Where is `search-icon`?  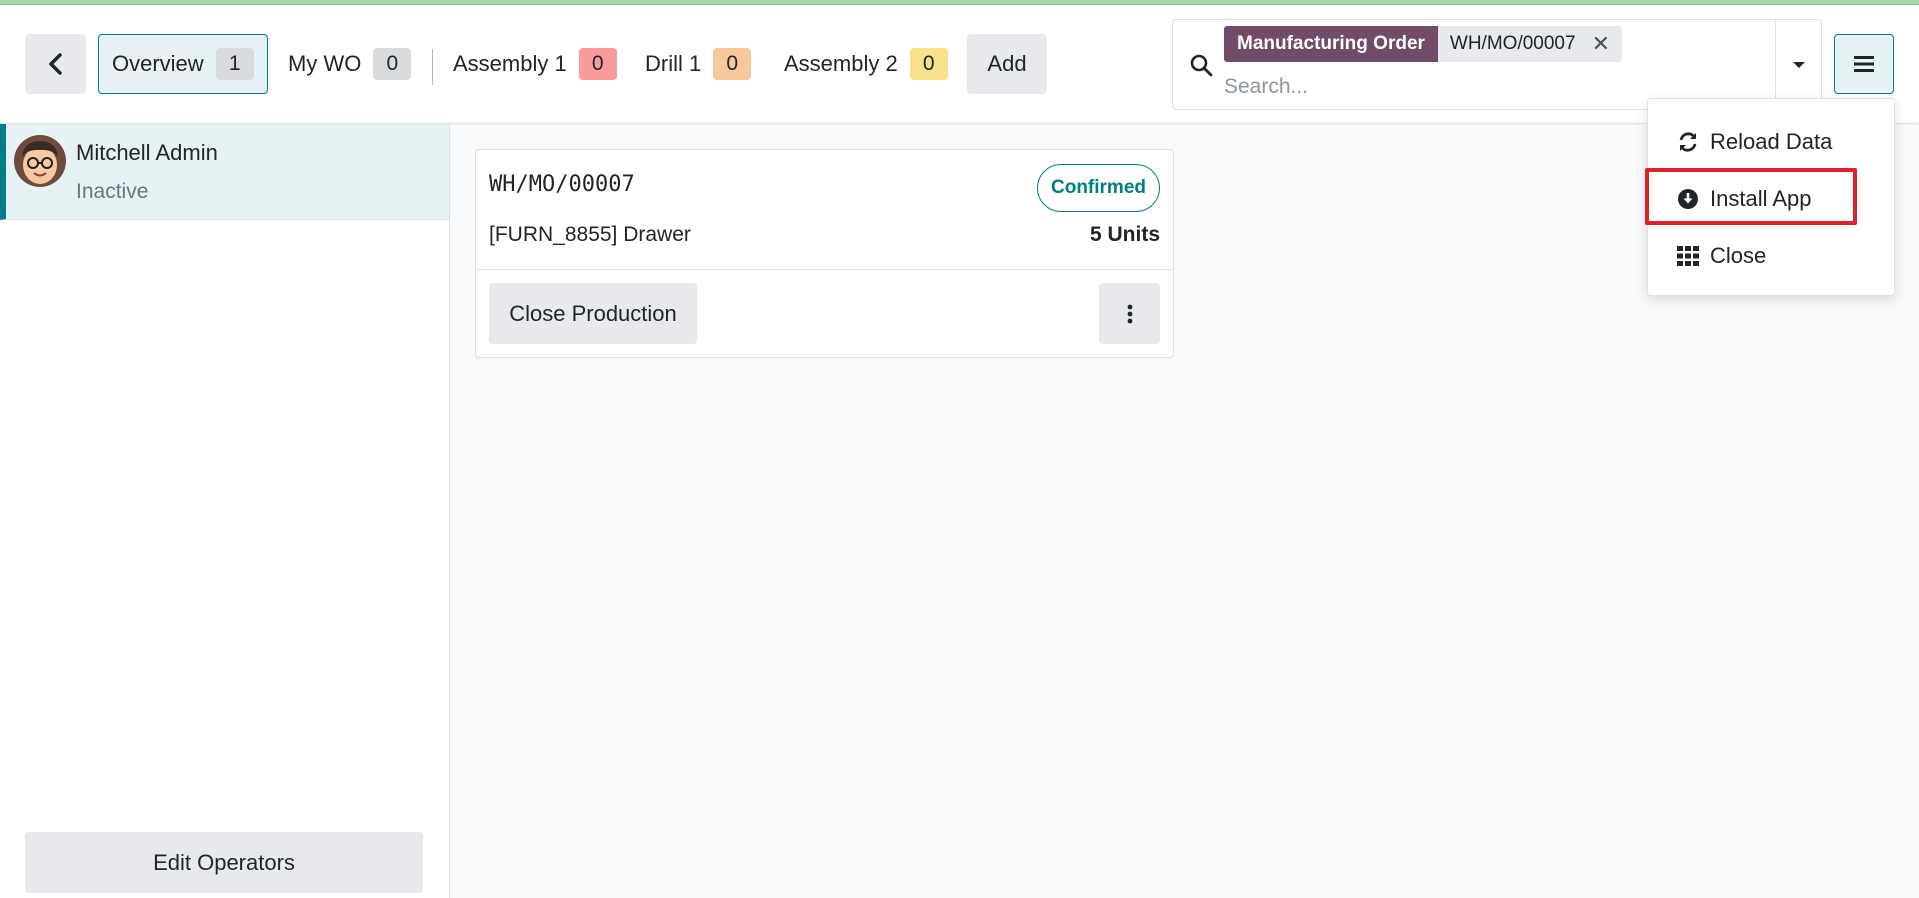 search-icon is located at coordinates (1201, 67).